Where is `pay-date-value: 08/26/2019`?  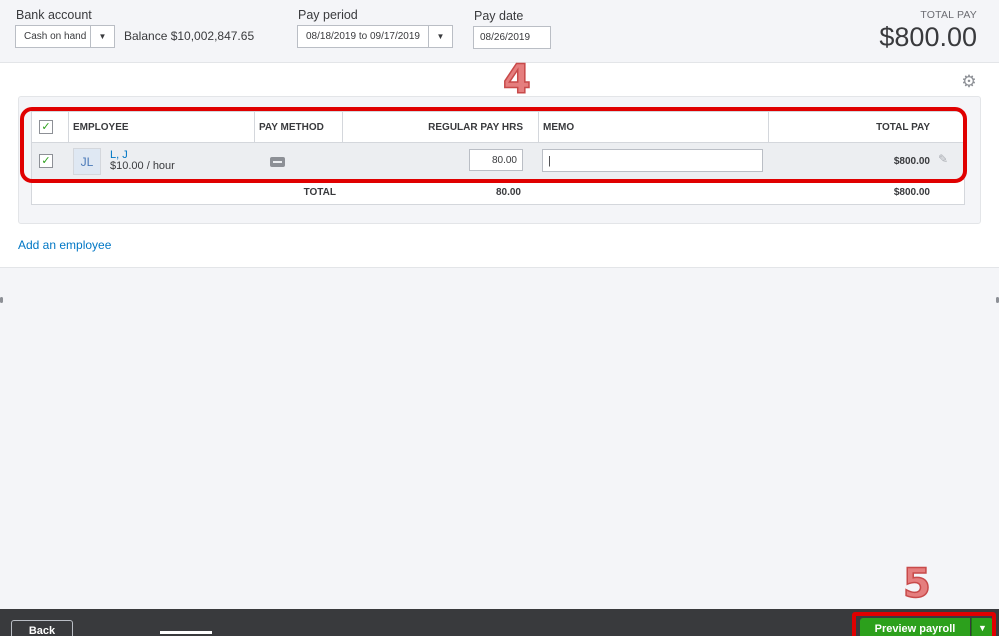
pay-date-value: 08/26/2019 is located at coordinates (505, 37).